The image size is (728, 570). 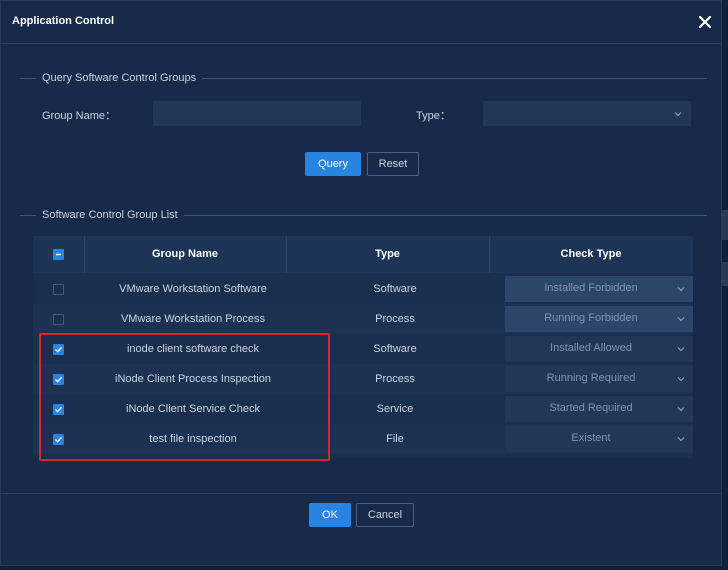 I want to click on column-header-check-type: Check Type, so click(x=591, y=254).